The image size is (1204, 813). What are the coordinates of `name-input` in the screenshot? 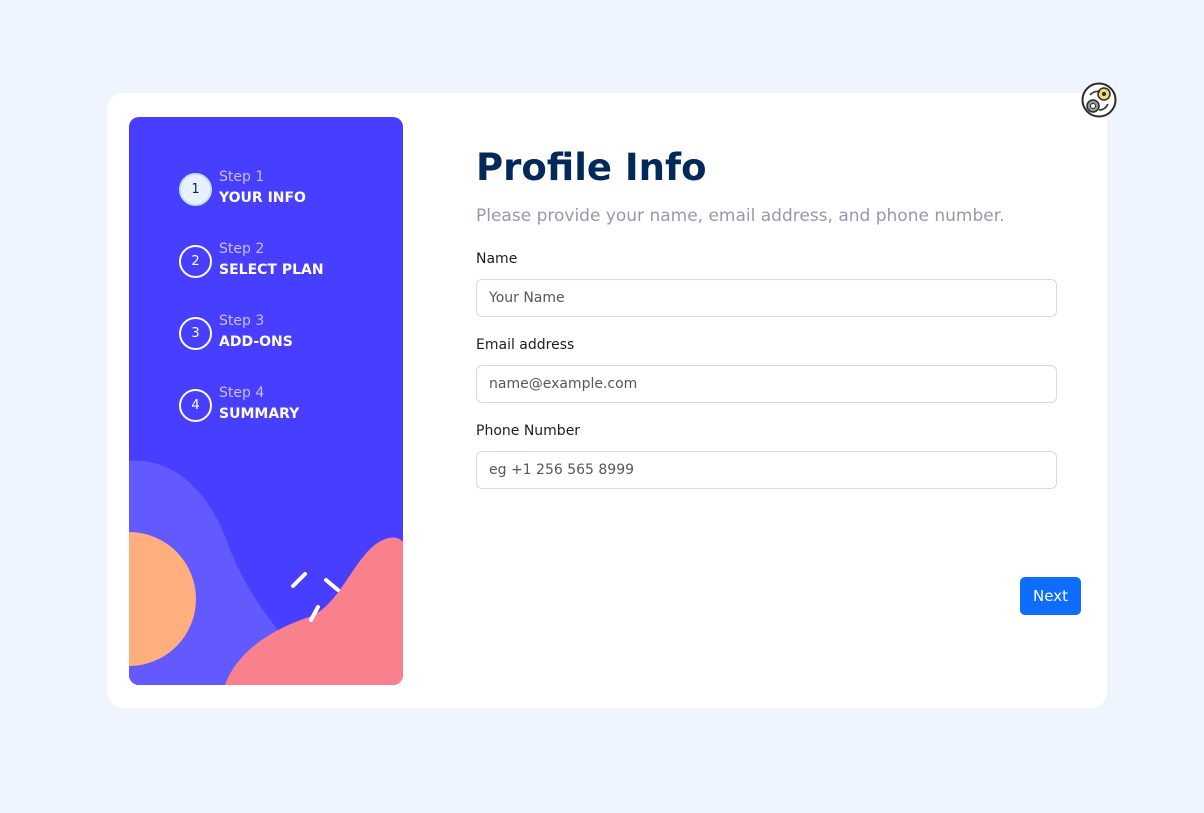 It's located at (766, 298).